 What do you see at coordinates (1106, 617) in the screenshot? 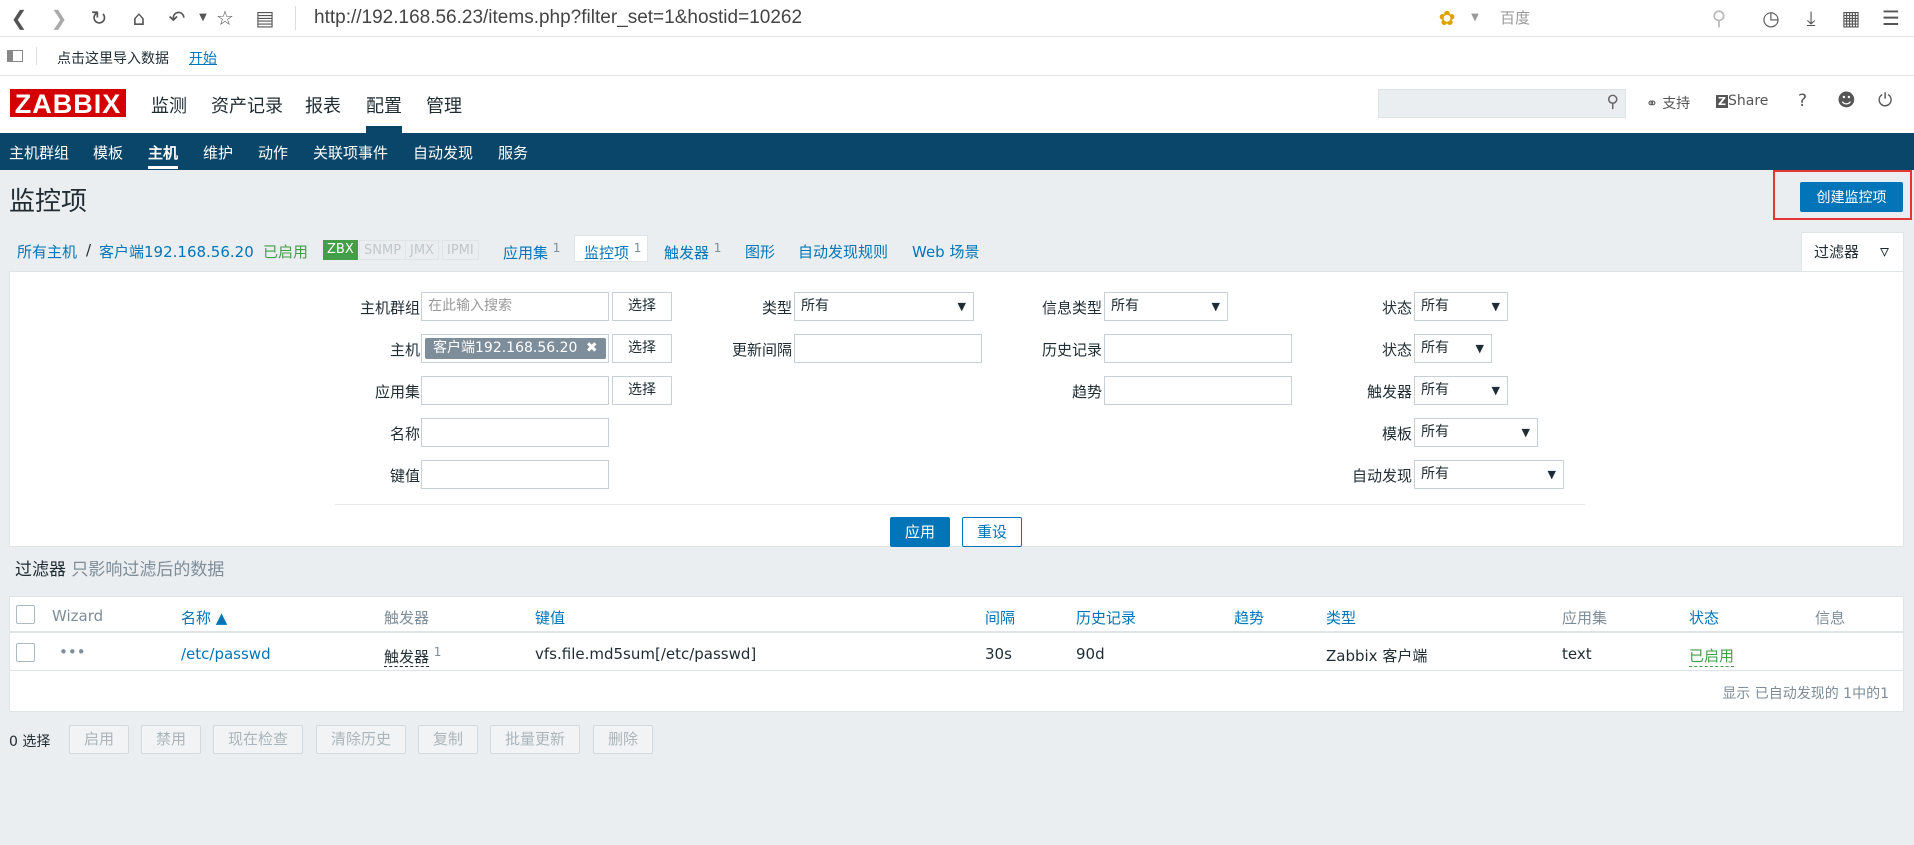
I see `col-history: 历史记录` at bounding box center [1106, 617].